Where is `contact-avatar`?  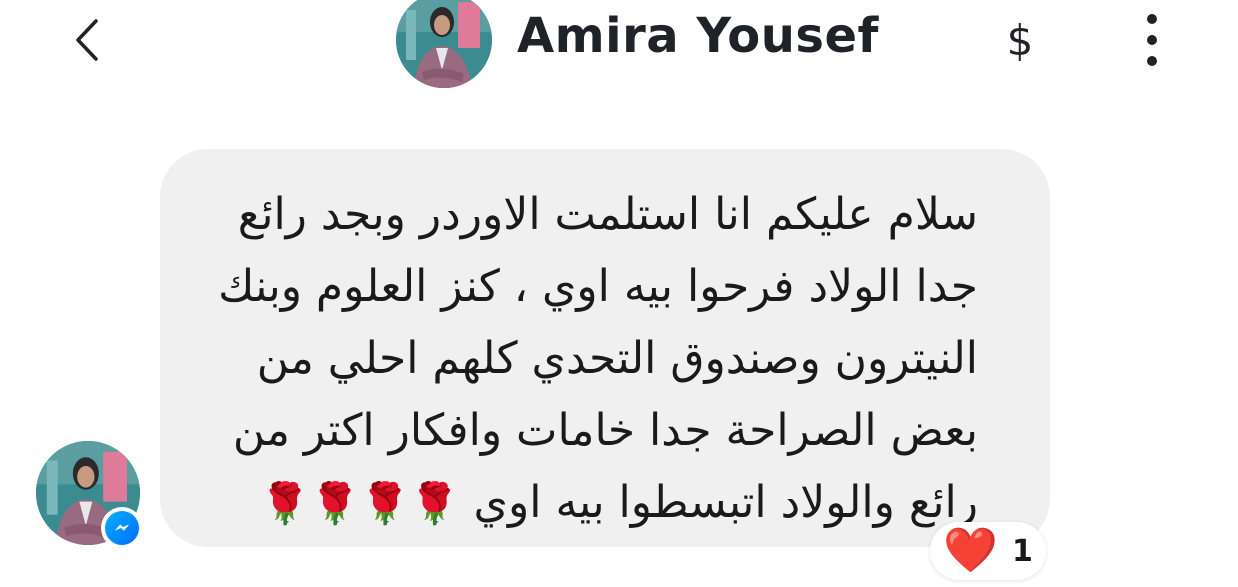
contact-avatar is located at coordinates (444, 44).